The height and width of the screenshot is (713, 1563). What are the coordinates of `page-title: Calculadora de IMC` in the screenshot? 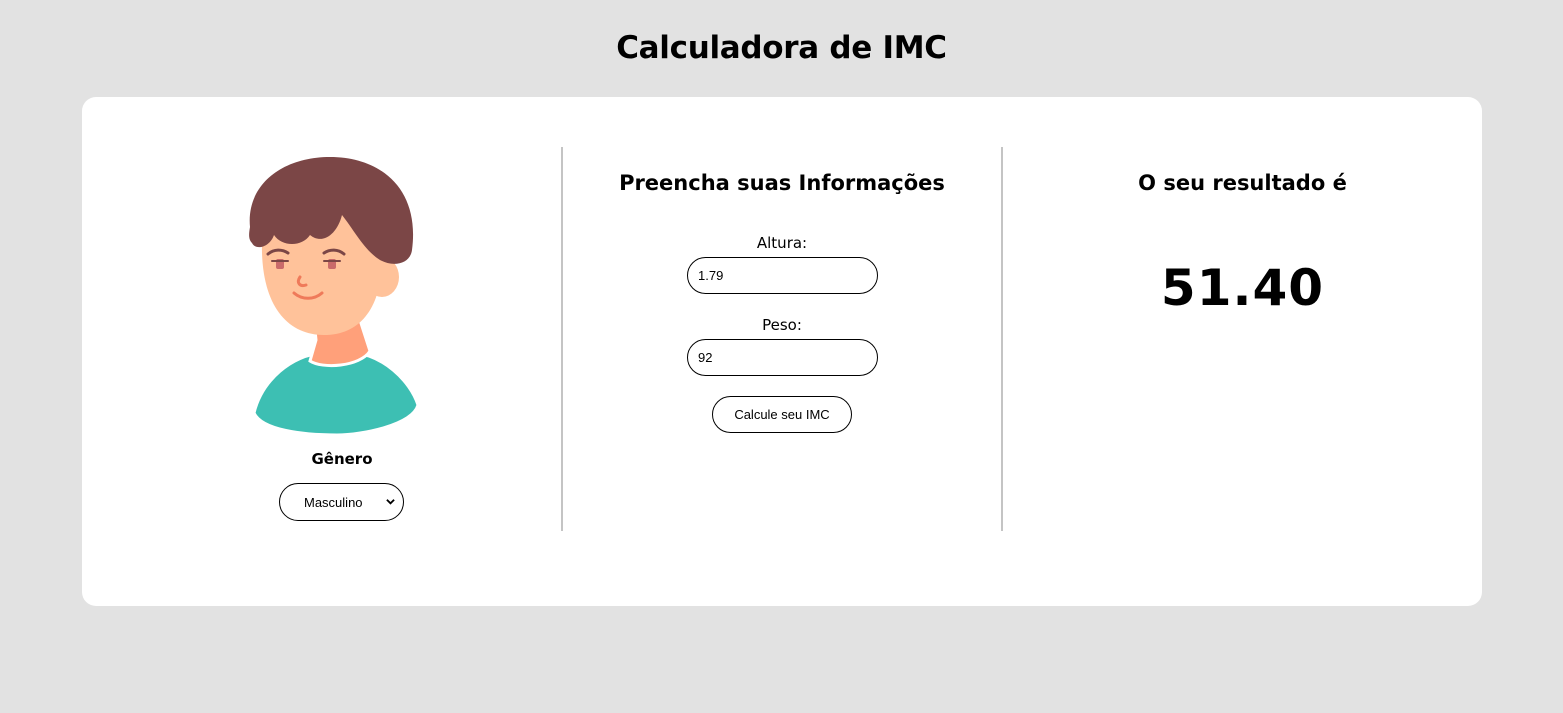 It's located at (781, 48).